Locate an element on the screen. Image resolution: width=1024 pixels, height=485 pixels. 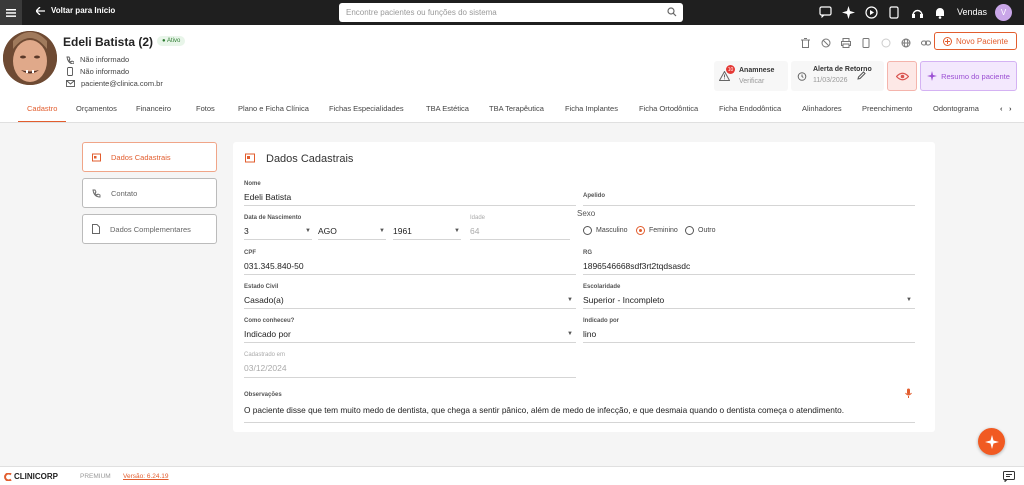
sidebar-item-label: Dados Cadastrais is located at coordinates (141, 157).